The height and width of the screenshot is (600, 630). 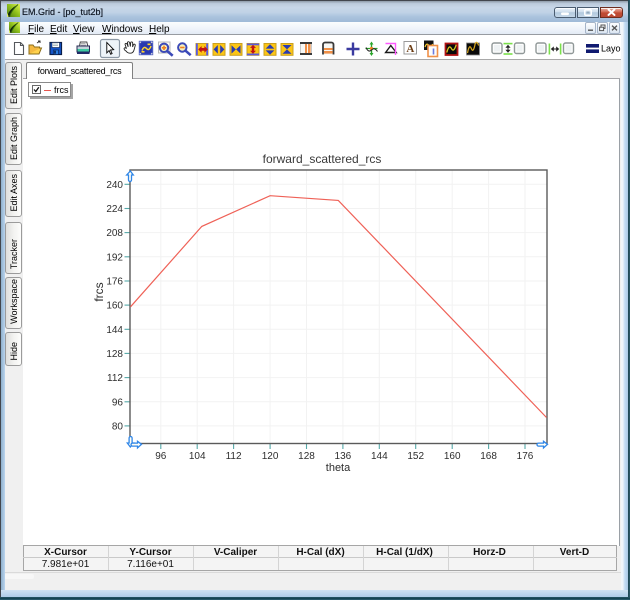 What do you see at coordinates (338, 468) in the screenshot?
I see `svg-text: theta` at bounding box center [338, 468].